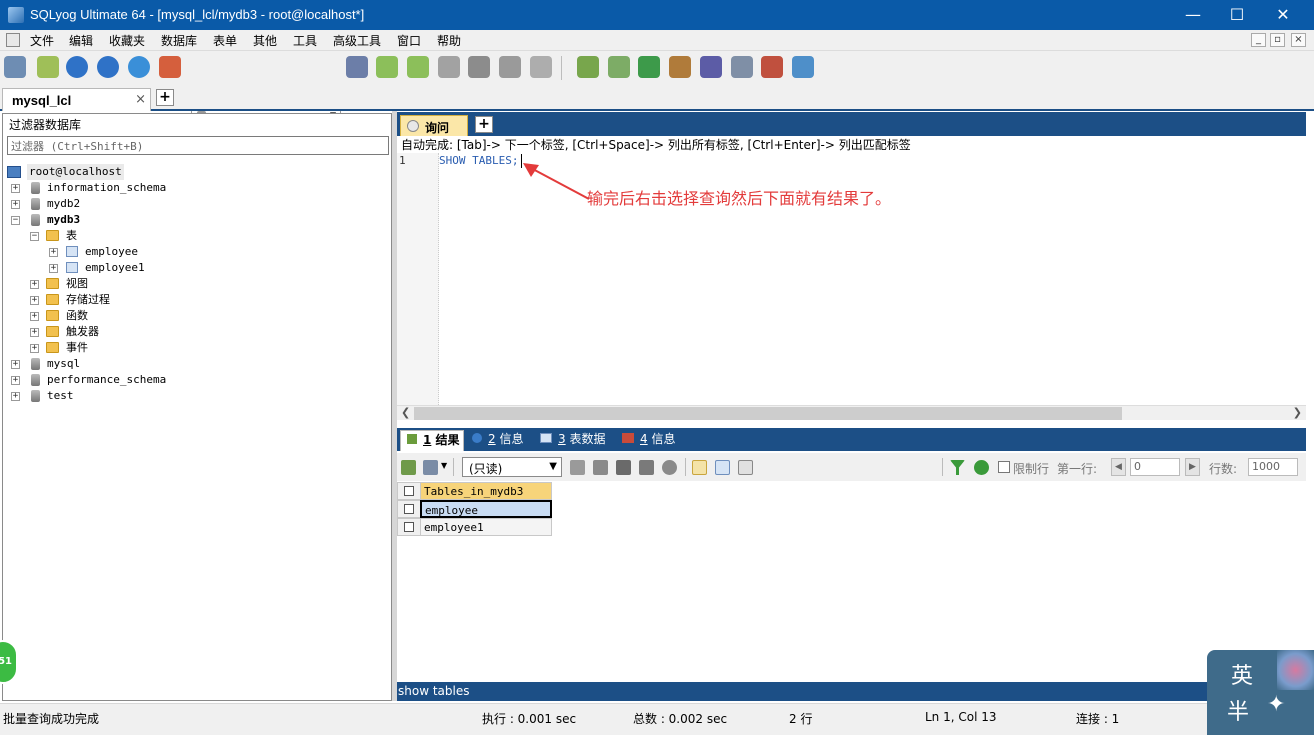  What do you see at coordinates (588, 67) in the screenshot?
I see `sync-icon` at bounding box center [588, 67].